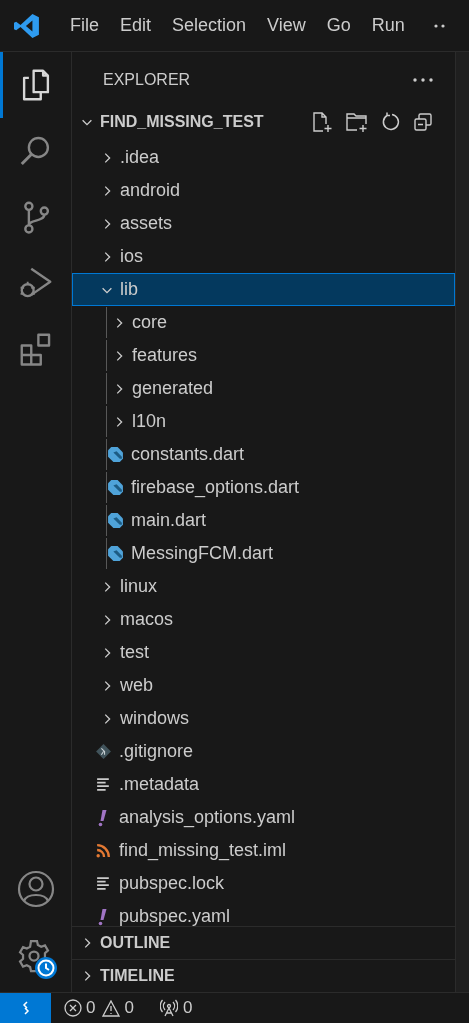 This screenshot has height=1023, width=469. Describe the element at coordinates (338, 25) in the screenshot. I see `menu-item: Go` at that location.